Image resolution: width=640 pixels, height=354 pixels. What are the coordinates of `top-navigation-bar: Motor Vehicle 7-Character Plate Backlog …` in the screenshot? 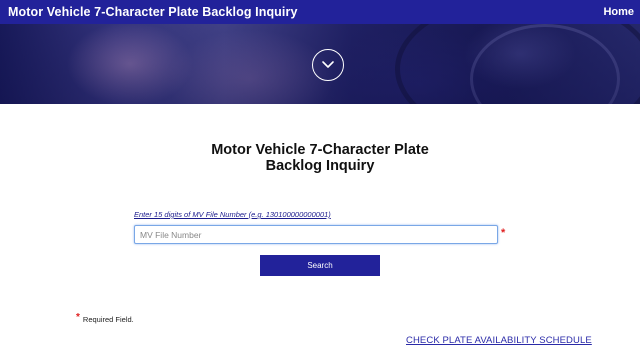 It's located at (320, 12).